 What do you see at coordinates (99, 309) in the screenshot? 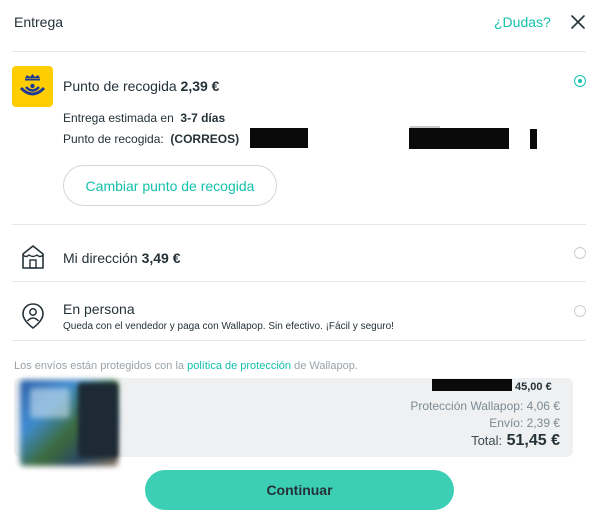
I see `in-person-option-label: En persona` at bounding box center [99, 309].